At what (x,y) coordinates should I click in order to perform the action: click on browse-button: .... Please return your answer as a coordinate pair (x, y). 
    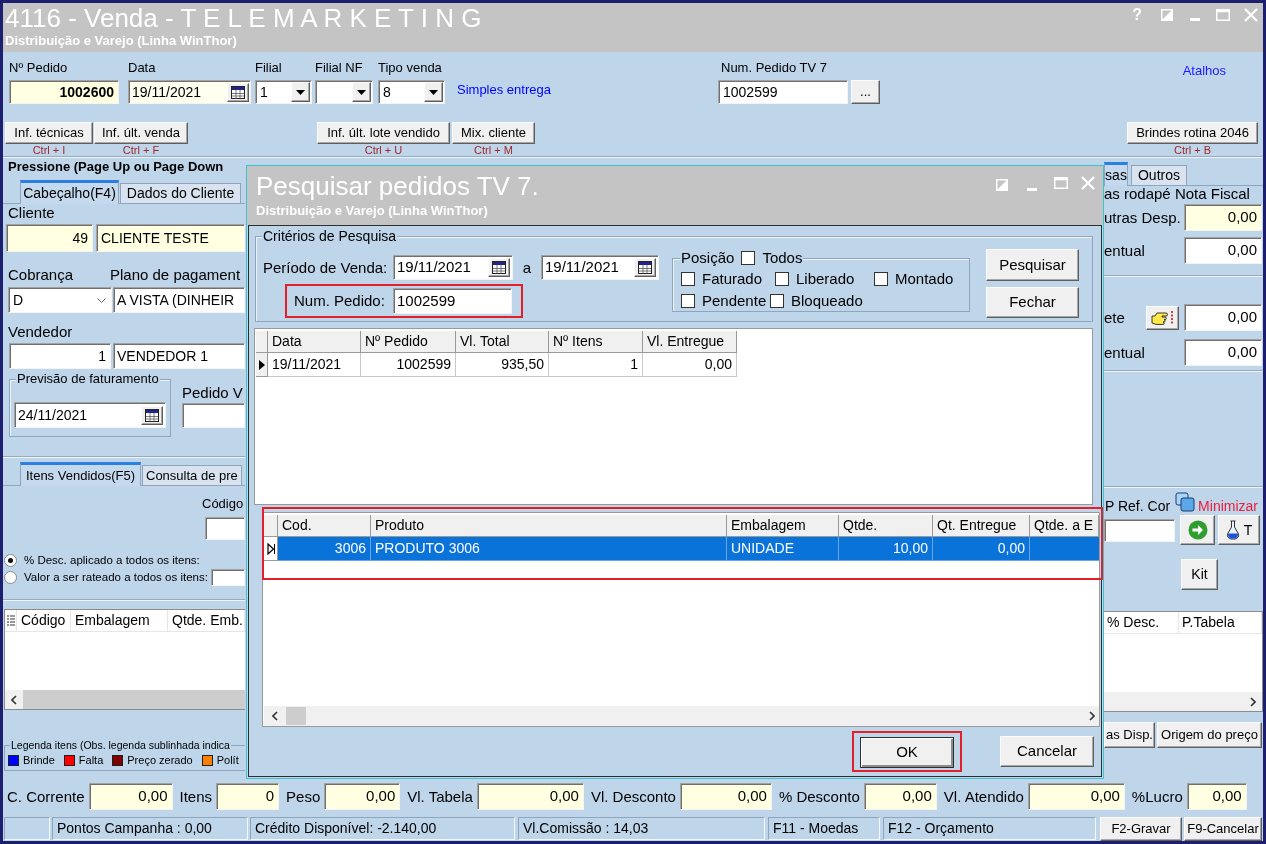
    Looking at the image, I should click on (865, 92).